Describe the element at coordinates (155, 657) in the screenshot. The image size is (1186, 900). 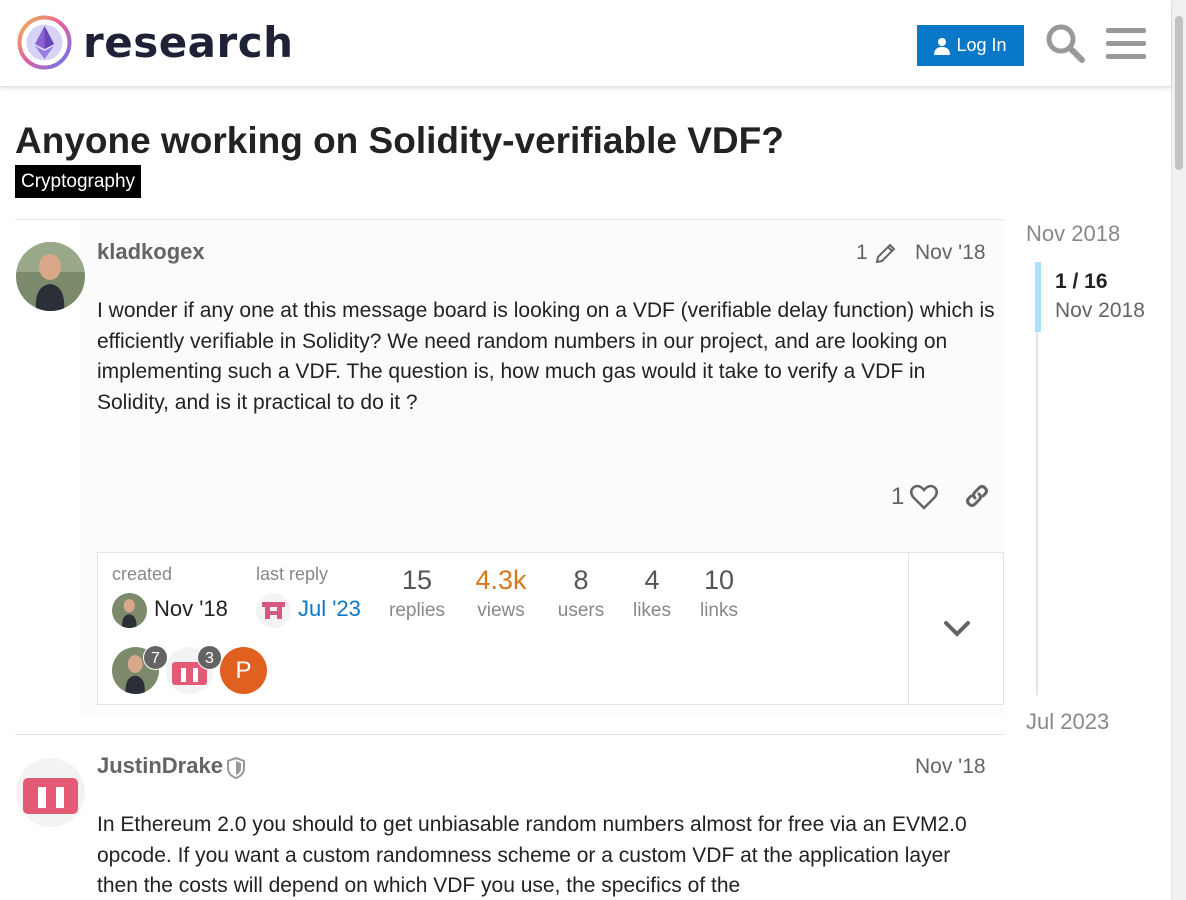
I see `participant-post-count: 7` at that location.